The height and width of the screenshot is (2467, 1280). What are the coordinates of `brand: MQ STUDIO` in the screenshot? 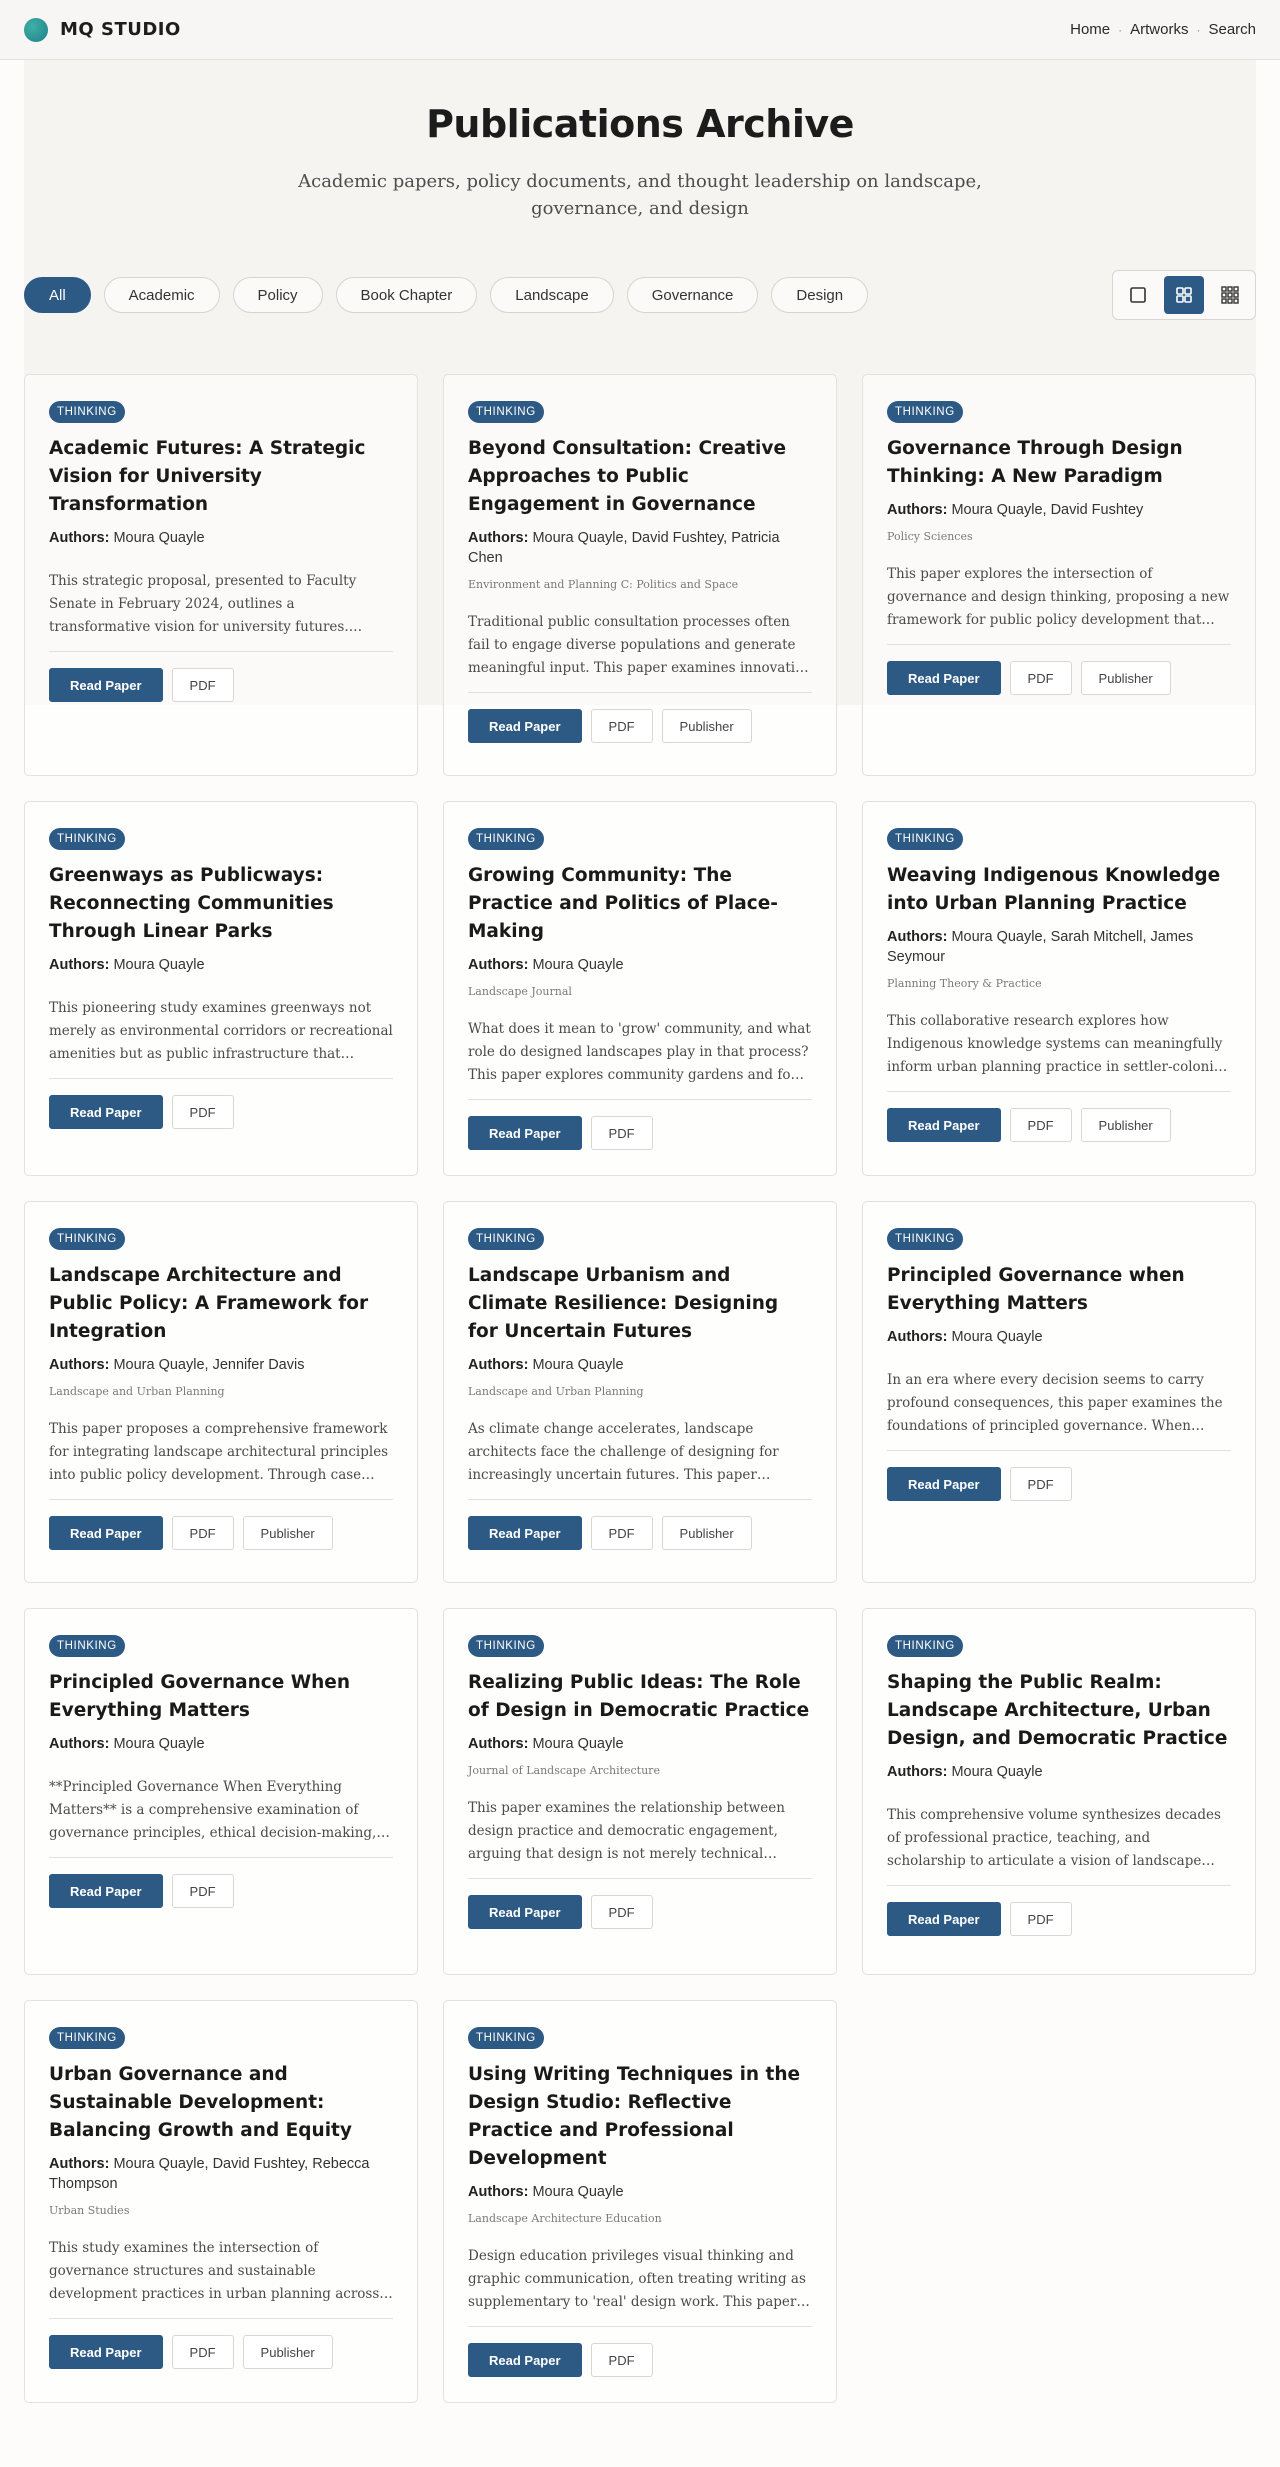 It's located at (102, 29).